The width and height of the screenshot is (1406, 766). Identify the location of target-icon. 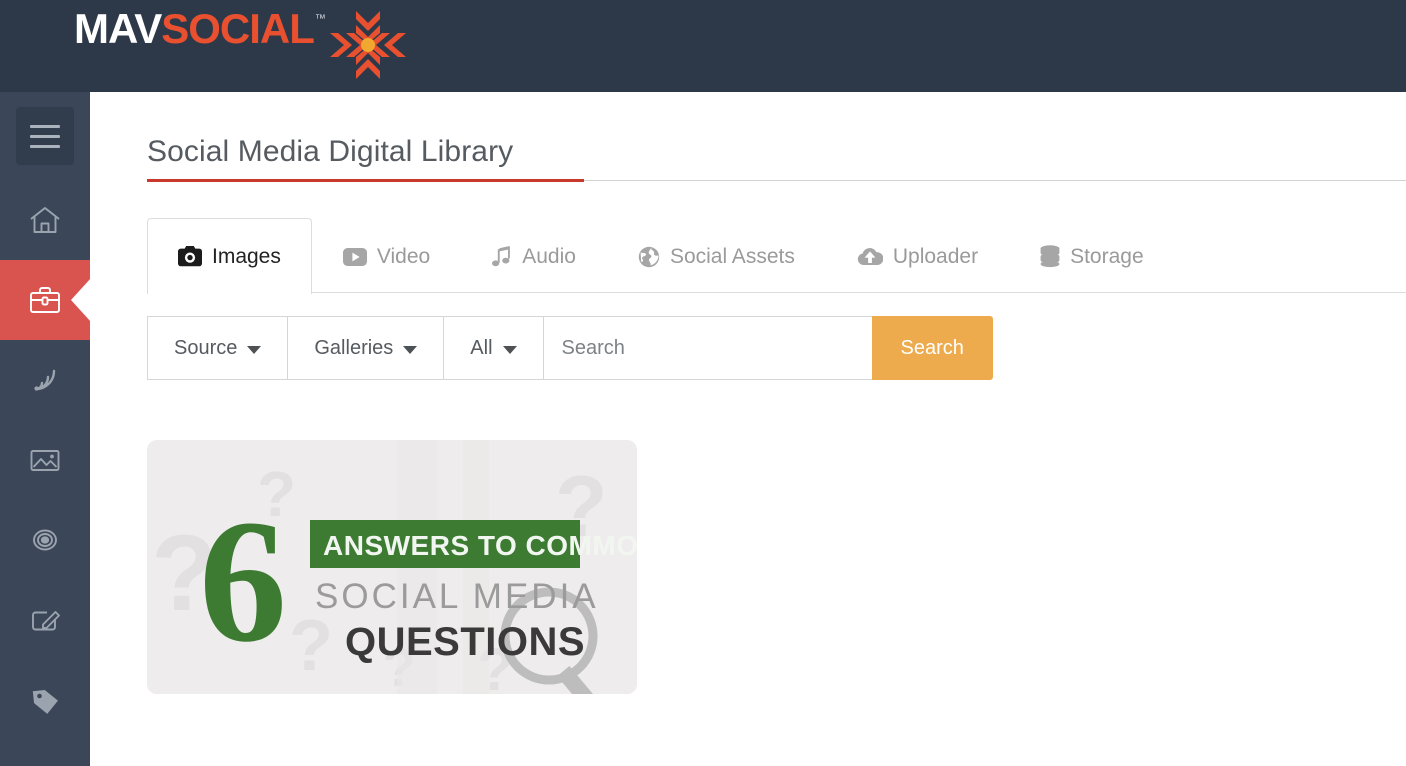
(45, 540).